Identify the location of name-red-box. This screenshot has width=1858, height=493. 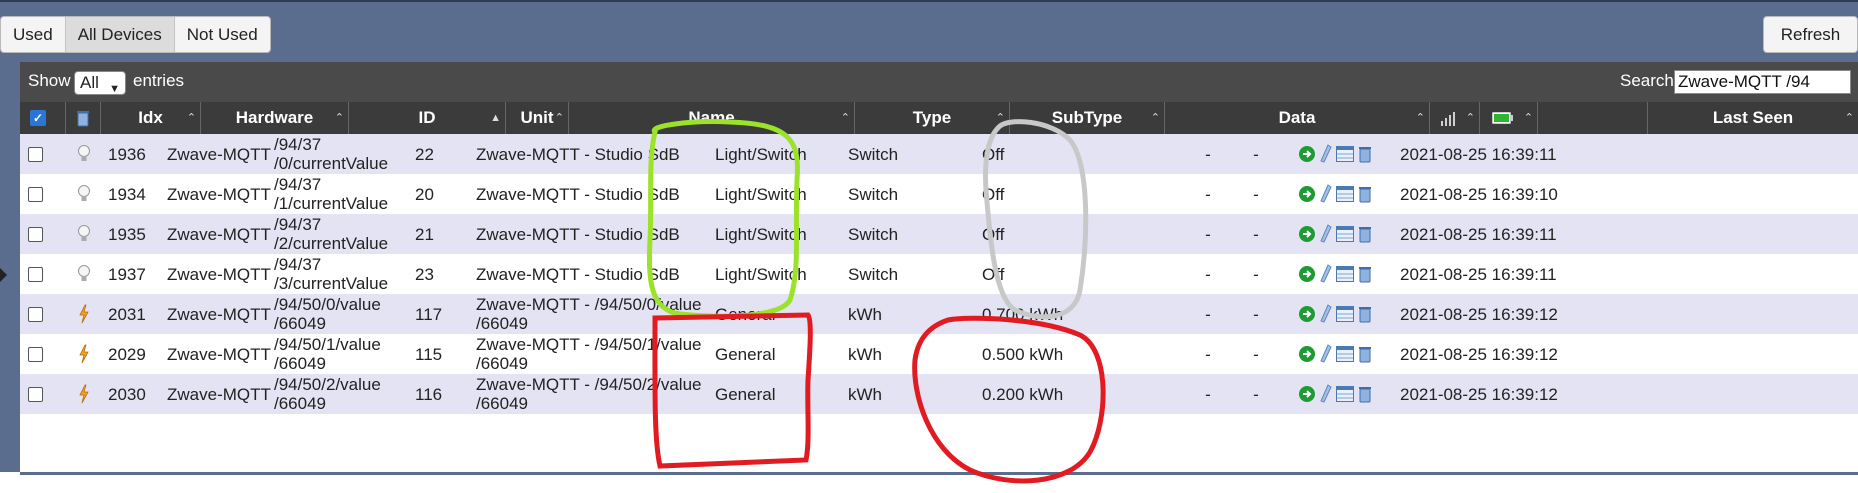
(732, 390).